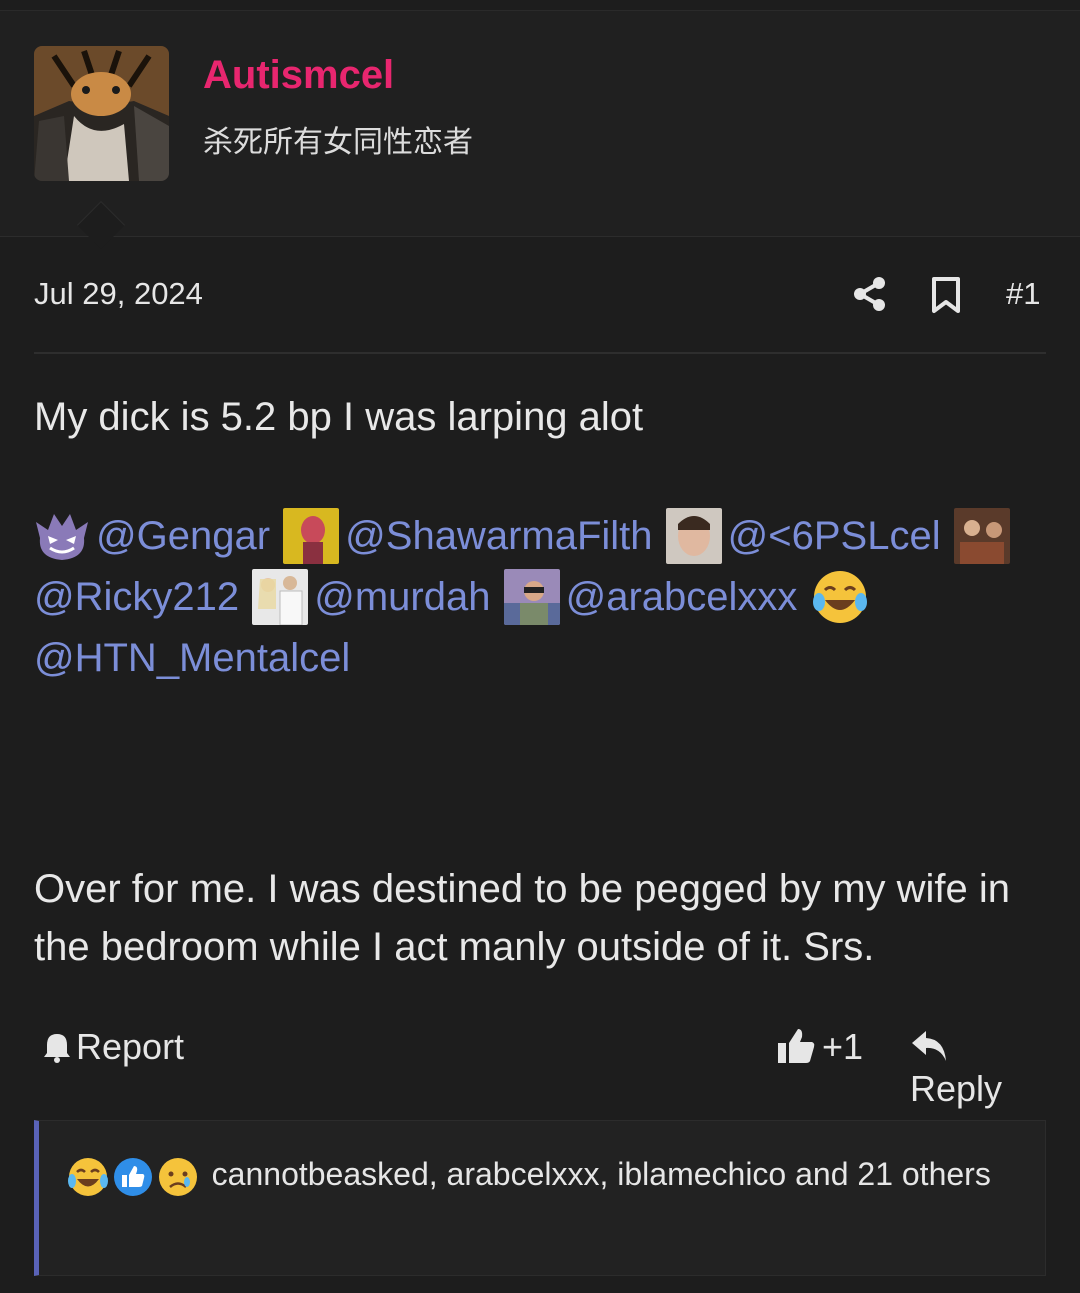  I want to click on report-button: Report, so click(113, 1047).